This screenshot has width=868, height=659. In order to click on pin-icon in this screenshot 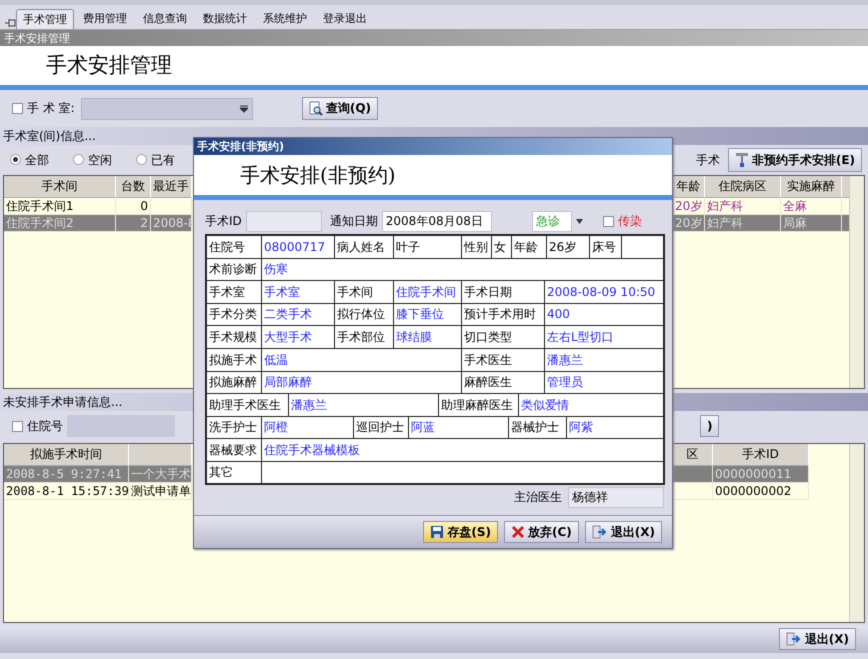, I will do `click(10, 23)`.